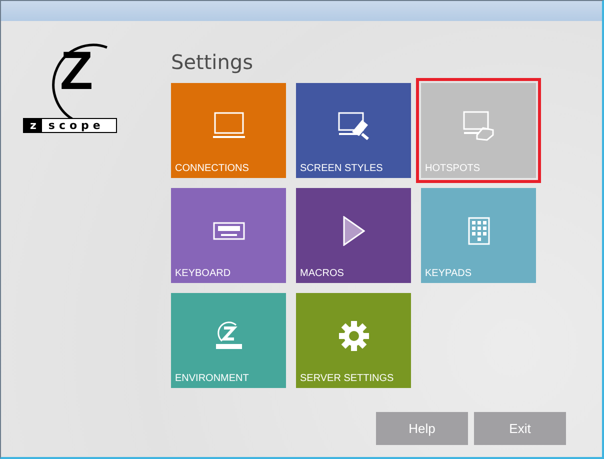  I want to click on settings-tile: SCREEN STYLES, so click(353, 130).